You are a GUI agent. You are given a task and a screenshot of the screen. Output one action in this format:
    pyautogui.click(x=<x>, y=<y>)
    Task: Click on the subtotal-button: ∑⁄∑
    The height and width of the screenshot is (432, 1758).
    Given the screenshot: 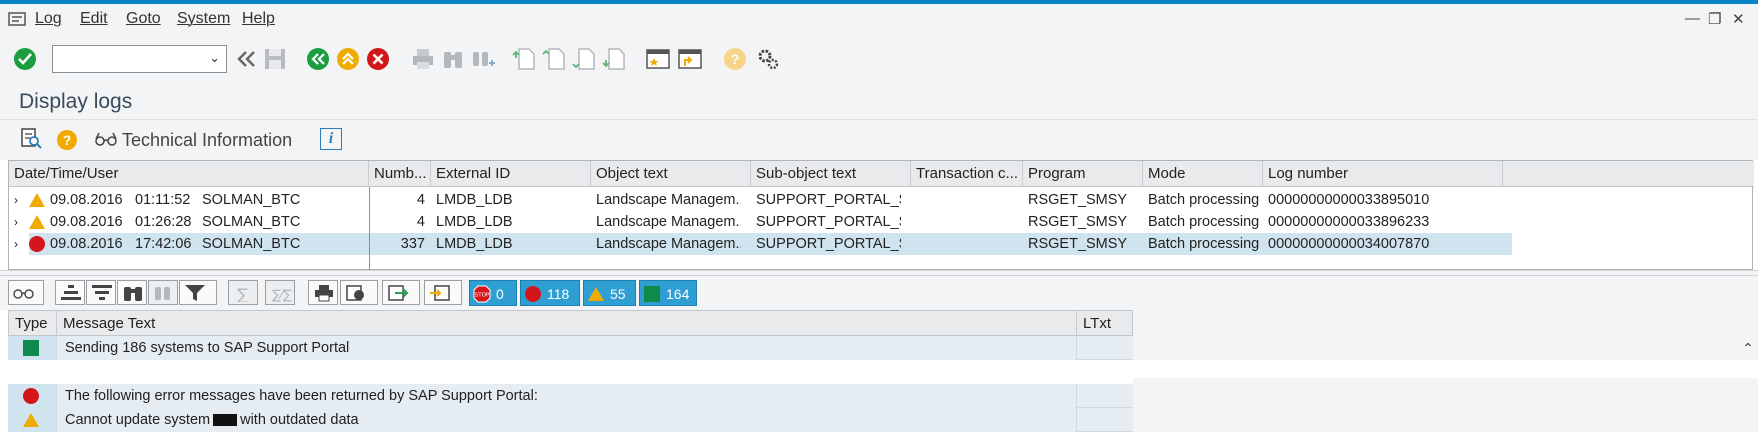 What is the action you would take?
    pyautogui.click(x=280, y=292)
    